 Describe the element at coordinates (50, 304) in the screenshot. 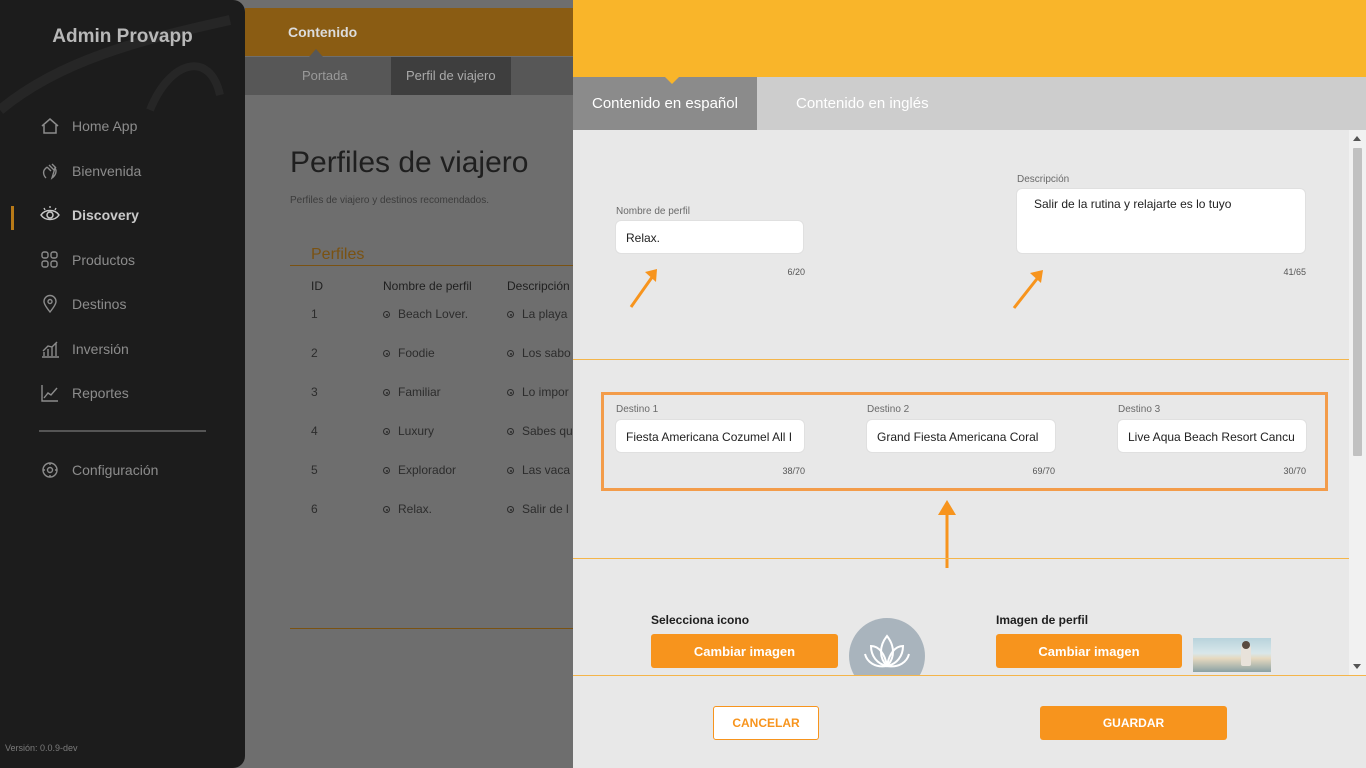

I see `map-pin-icon` at that location.